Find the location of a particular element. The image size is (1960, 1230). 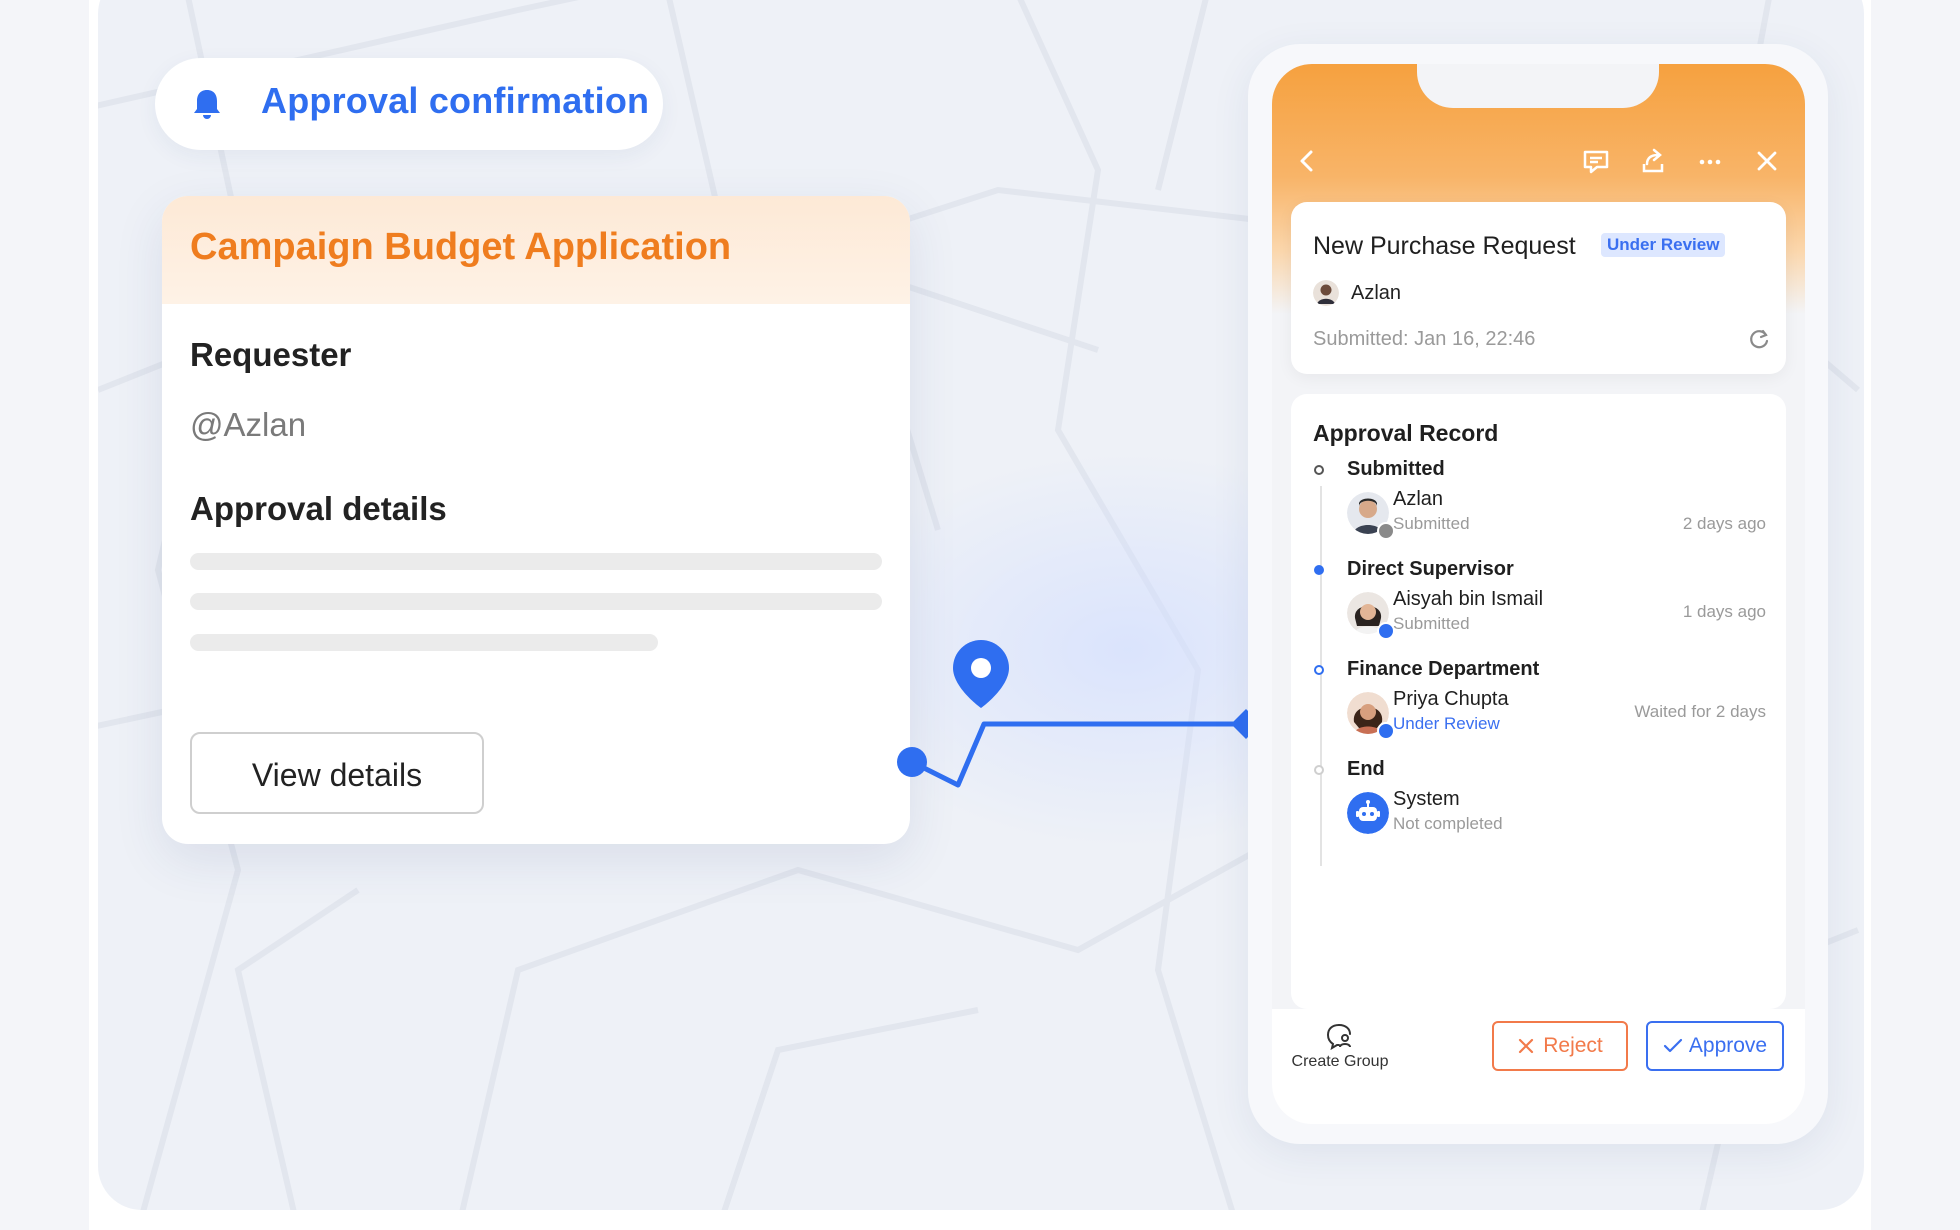

request-user: Azlan is located at coordinates (1376, 293).